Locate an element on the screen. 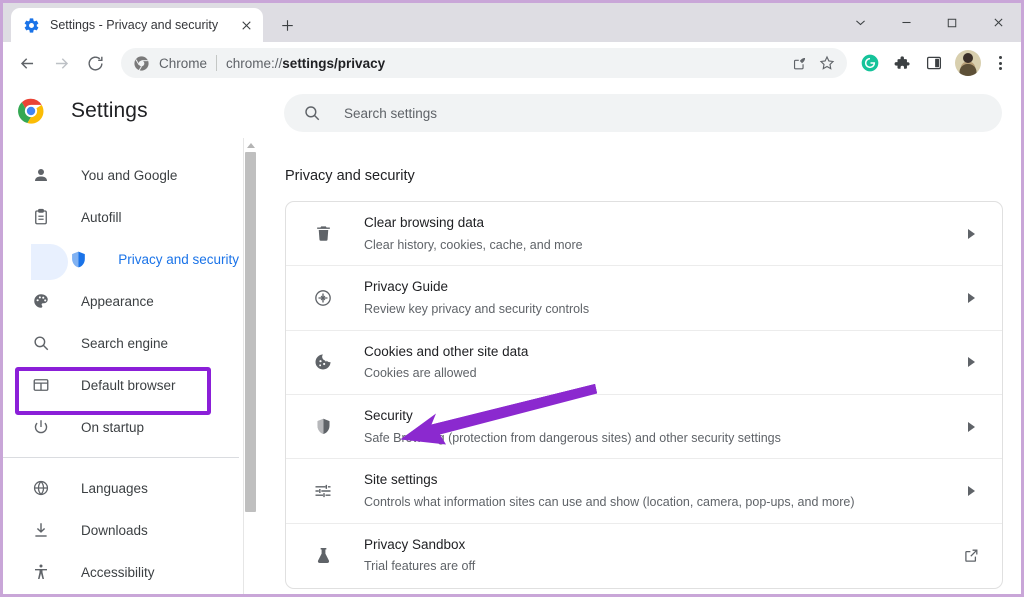  sidebar-item-label: Privacy and security is located at coordinates (178, 259).